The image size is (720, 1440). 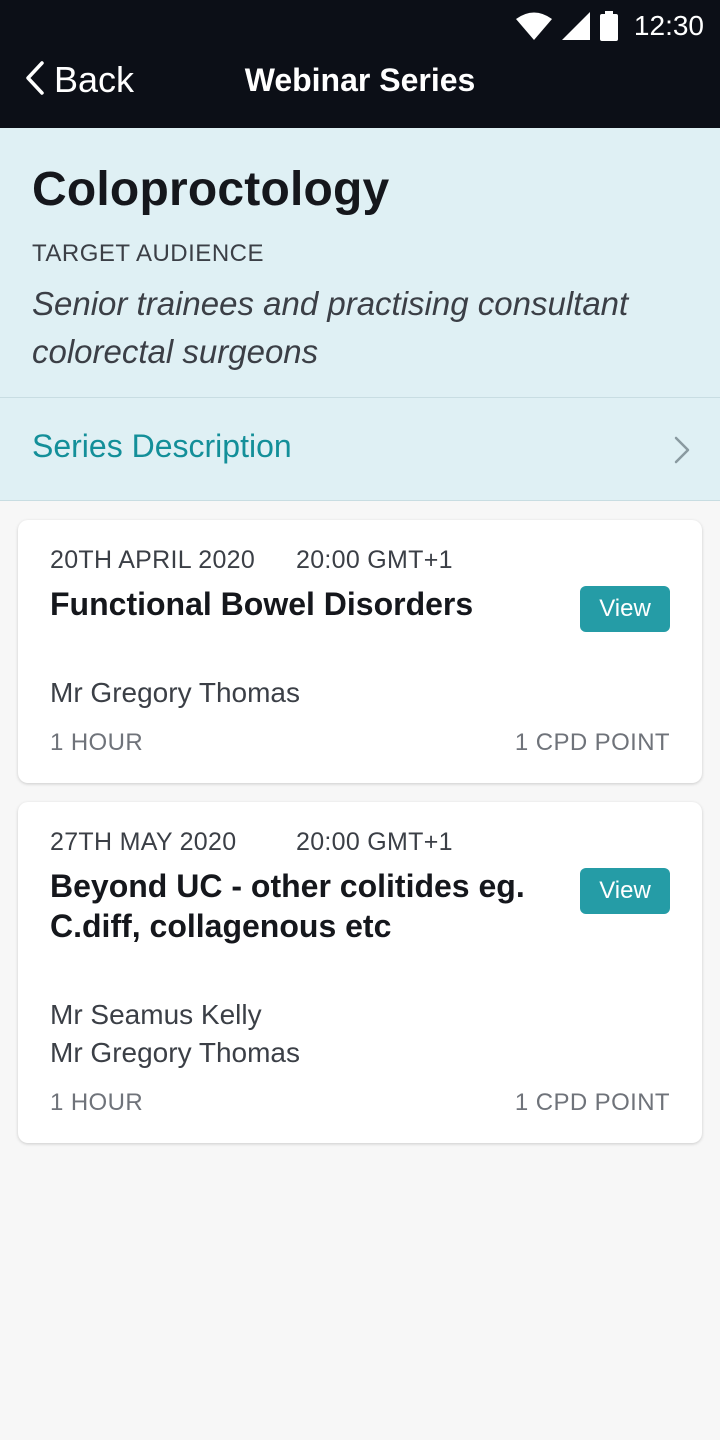 What do you see at coordinates (262, 604) in the screenshot?
I see `webinar-title: Functional Bowel Disorders` at bounding box center [262, 604].